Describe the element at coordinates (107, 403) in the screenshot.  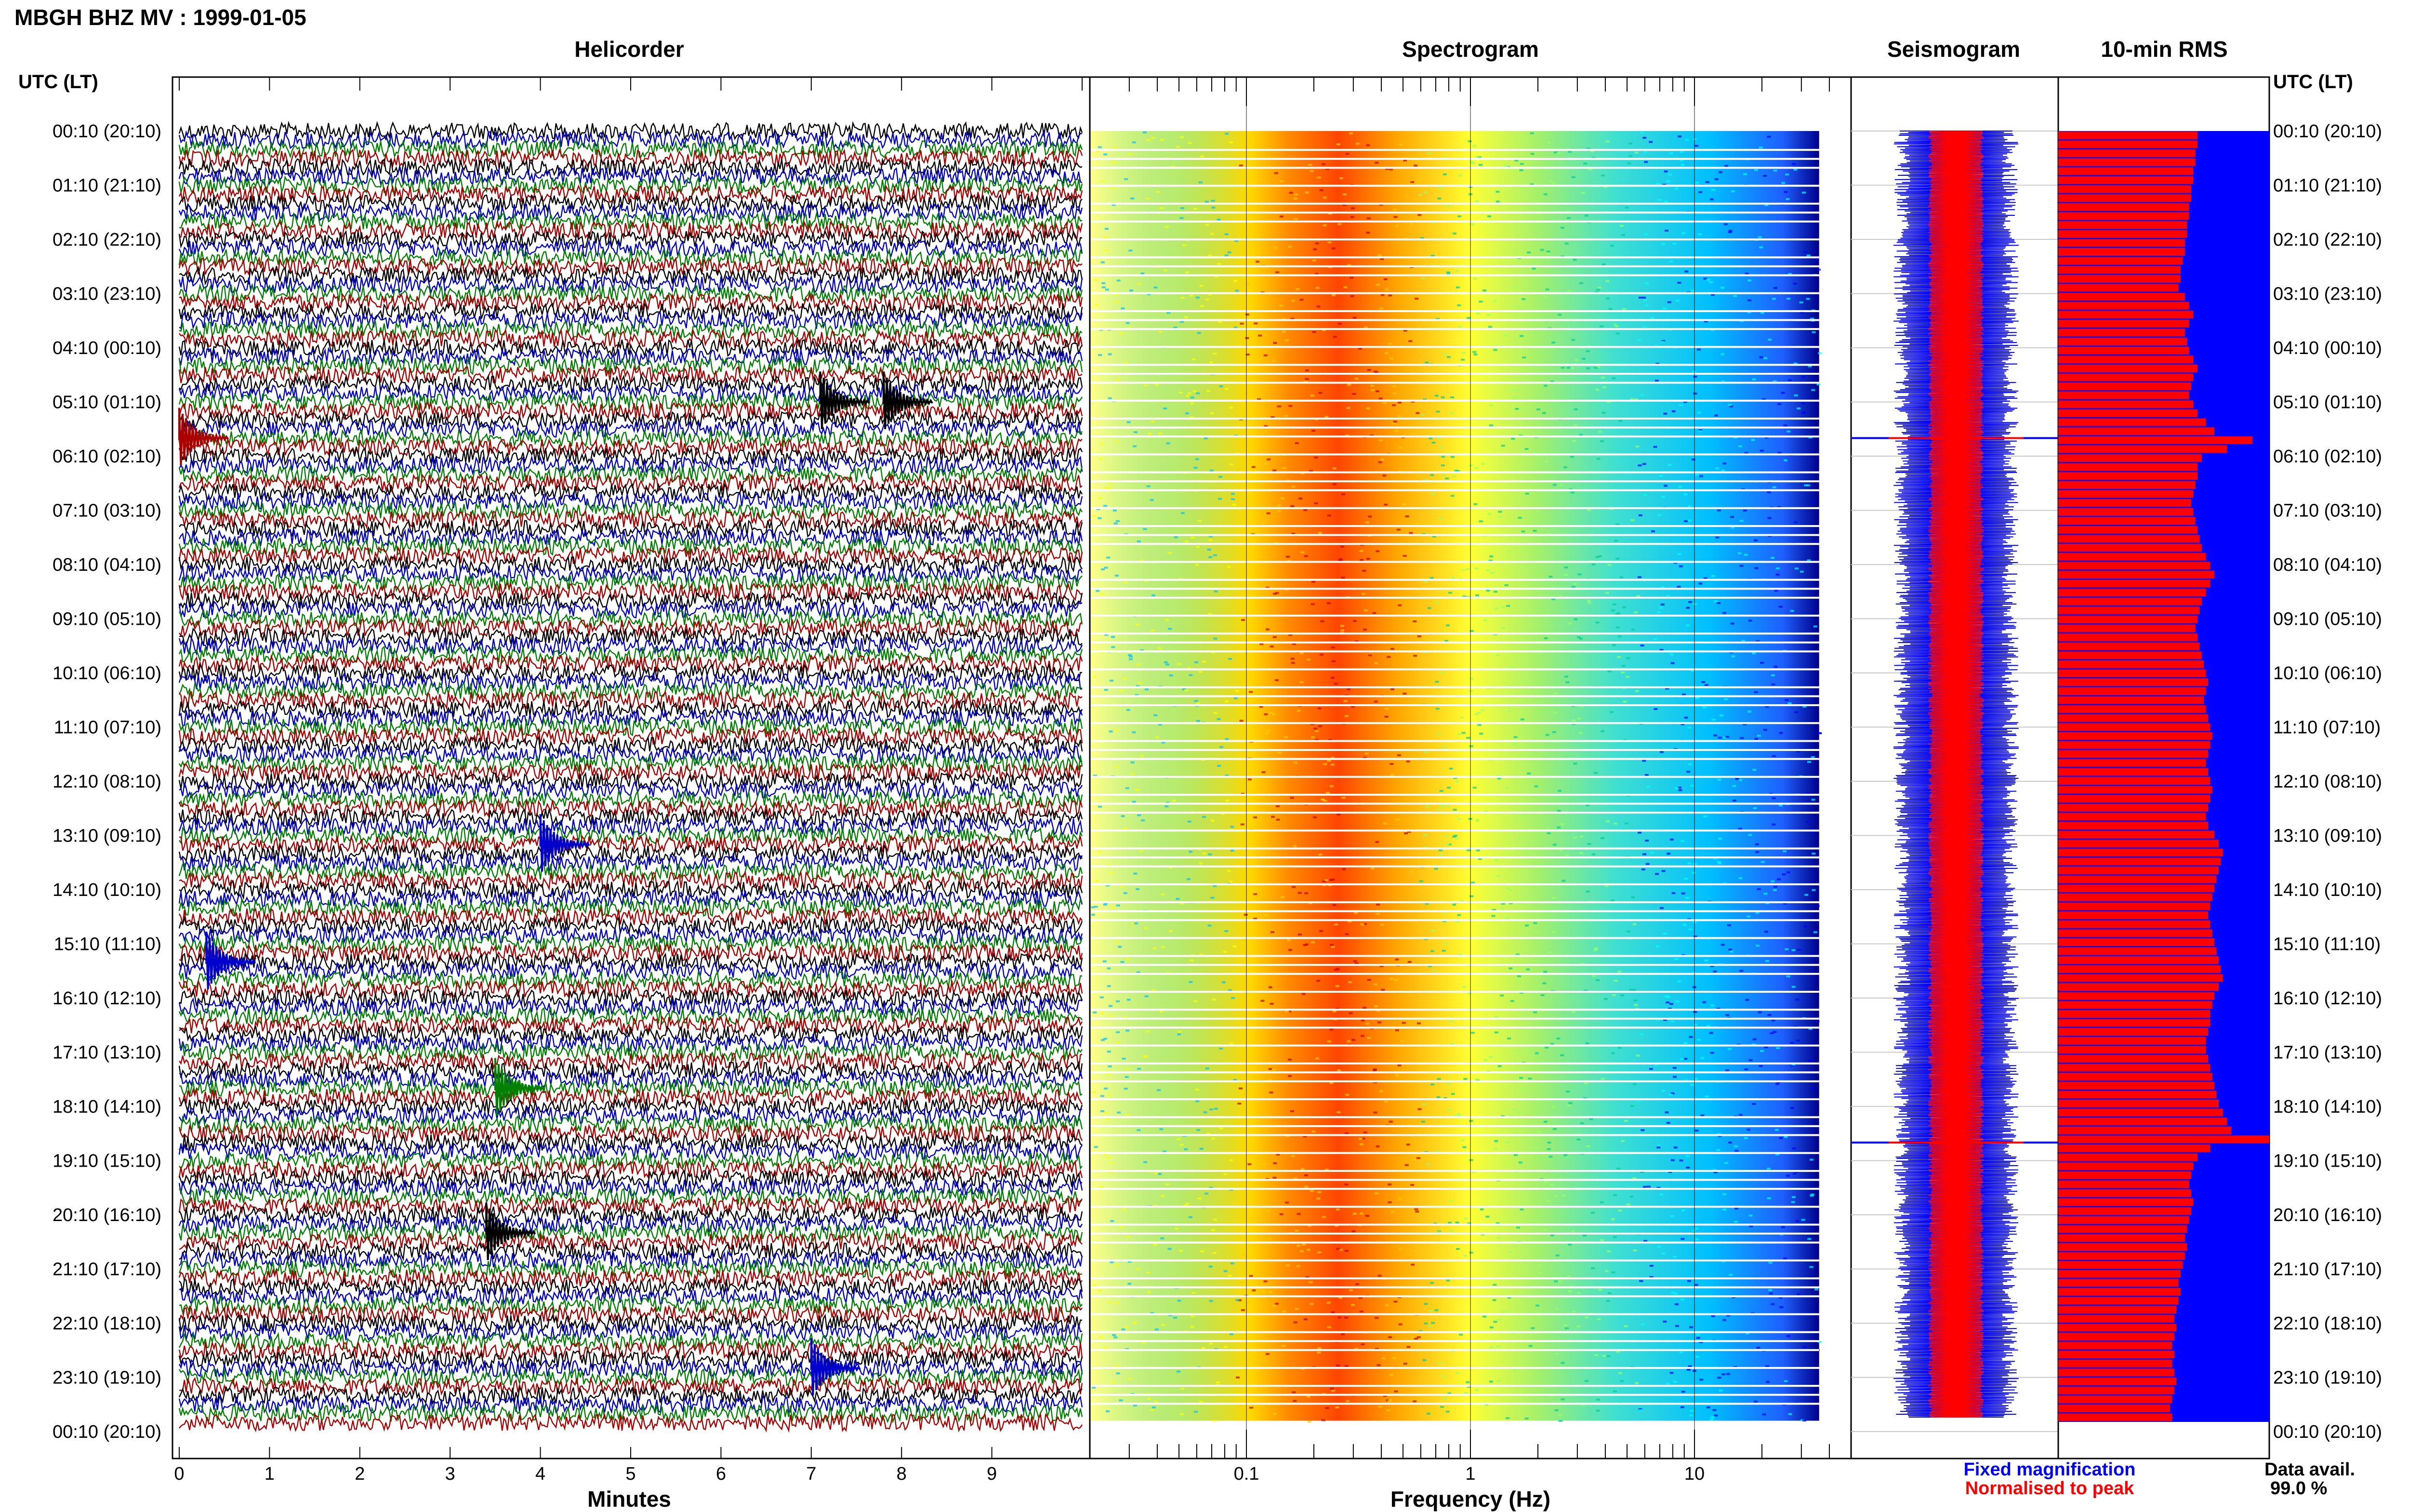
I see `time-label-left: 05:10 (01:10)` at that location.